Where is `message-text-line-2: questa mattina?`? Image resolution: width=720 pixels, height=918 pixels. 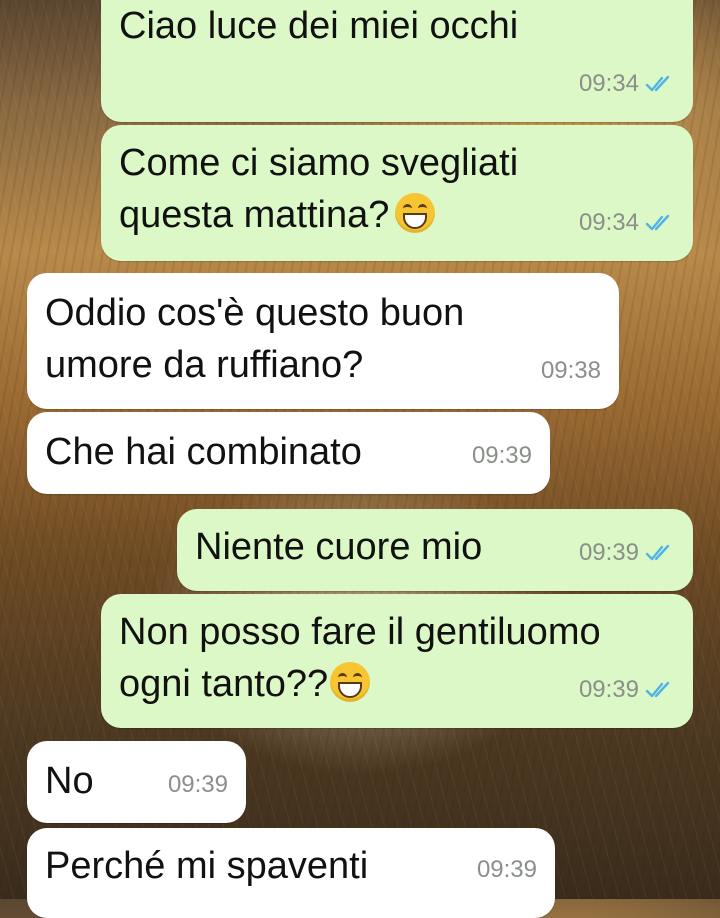
message-text-line-2: questa mattina? is located at coordinates (277, 215).